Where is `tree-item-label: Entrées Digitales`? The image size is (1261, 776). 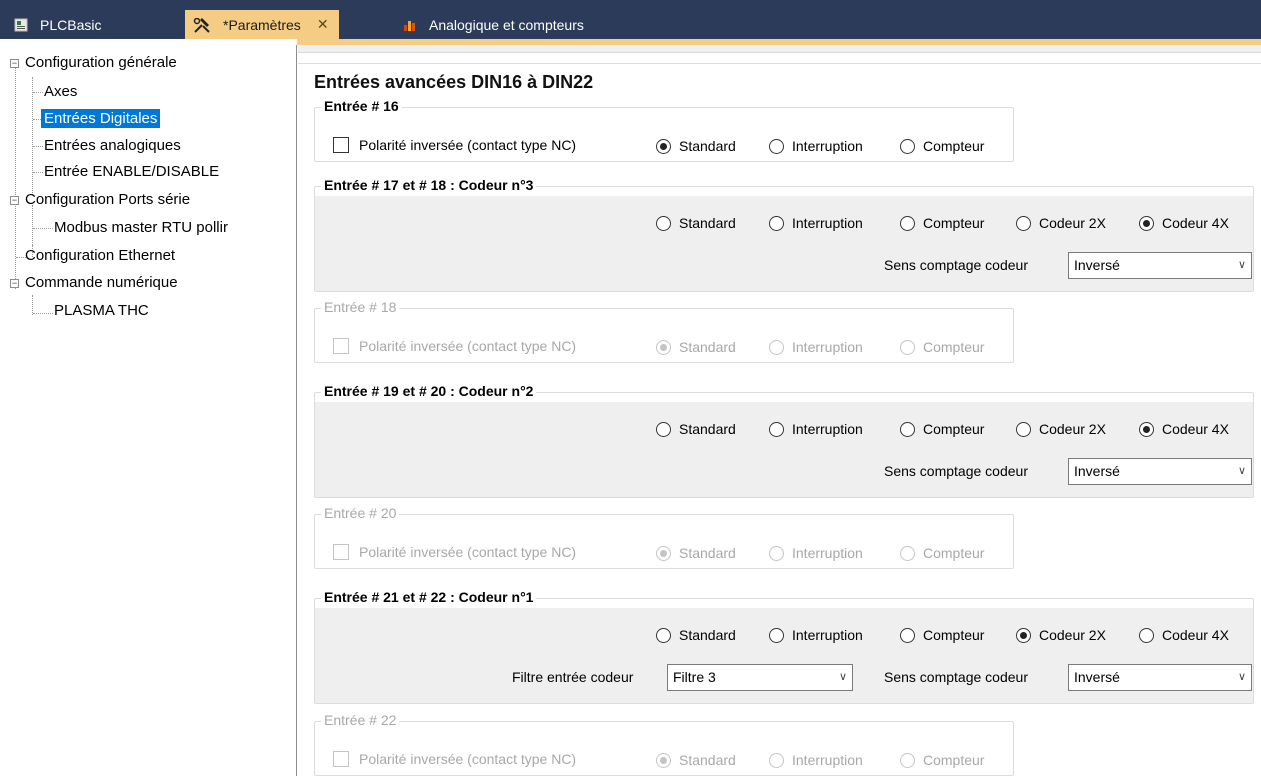
tree-item-label: Entrées Digitales is located at coordinates (101, 118).